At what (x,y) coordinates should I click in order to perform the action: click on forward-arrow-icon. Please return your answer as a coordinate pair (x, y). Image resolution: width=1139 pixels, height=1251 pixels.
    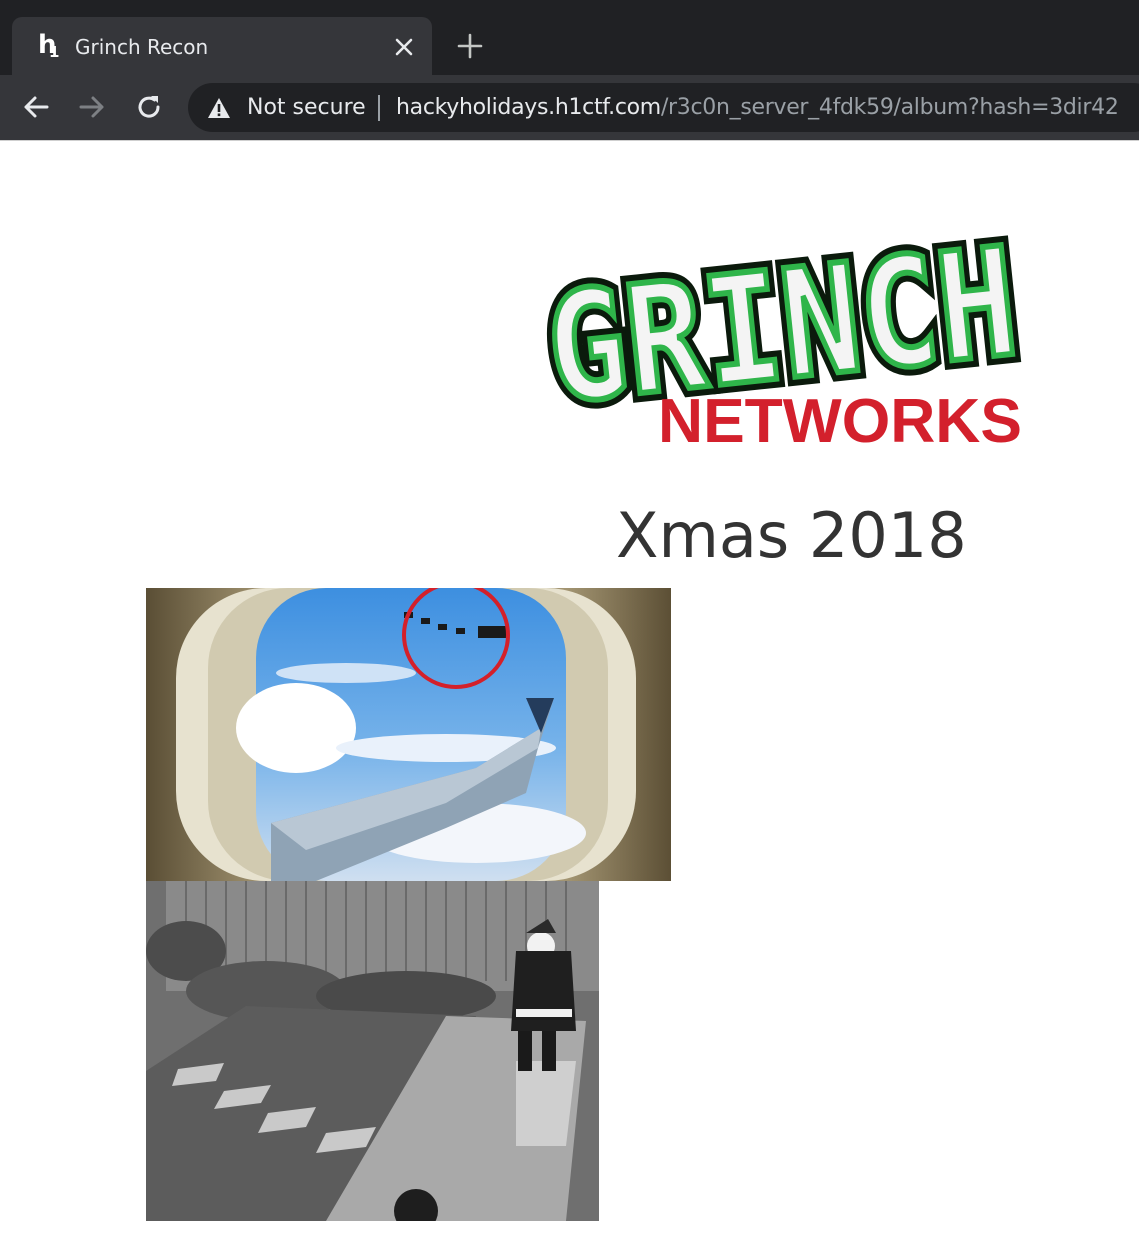
    Looking at the image, I should click on (92, 107).